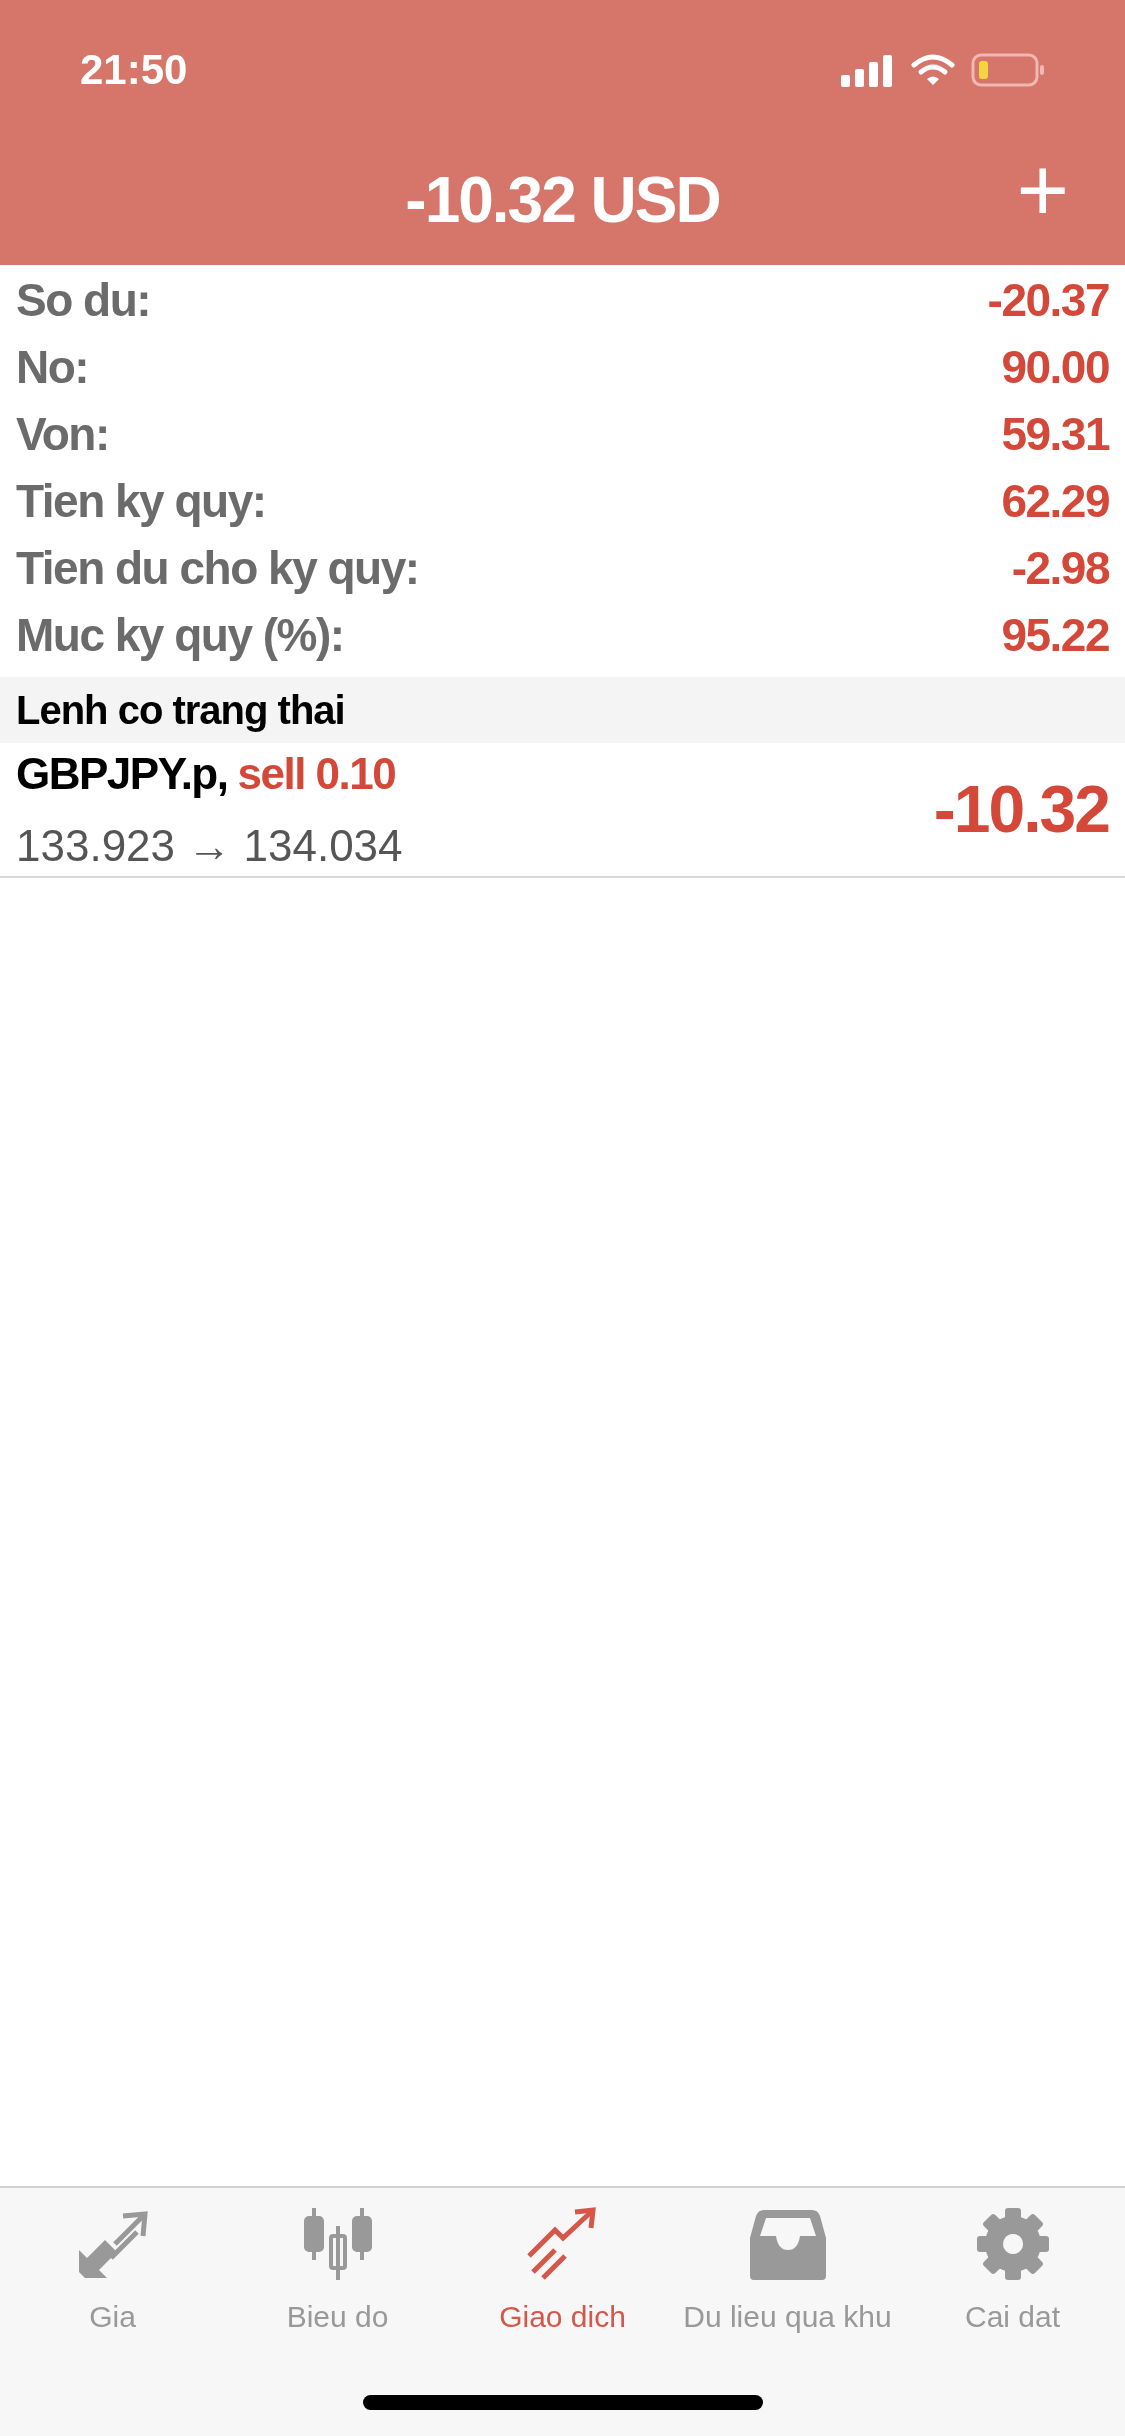 This screenshot has width=1125, height=2436. Describe the element at coordinates (1021, 809) in the screenshot. I see `position-profit: -10.32` at that location.